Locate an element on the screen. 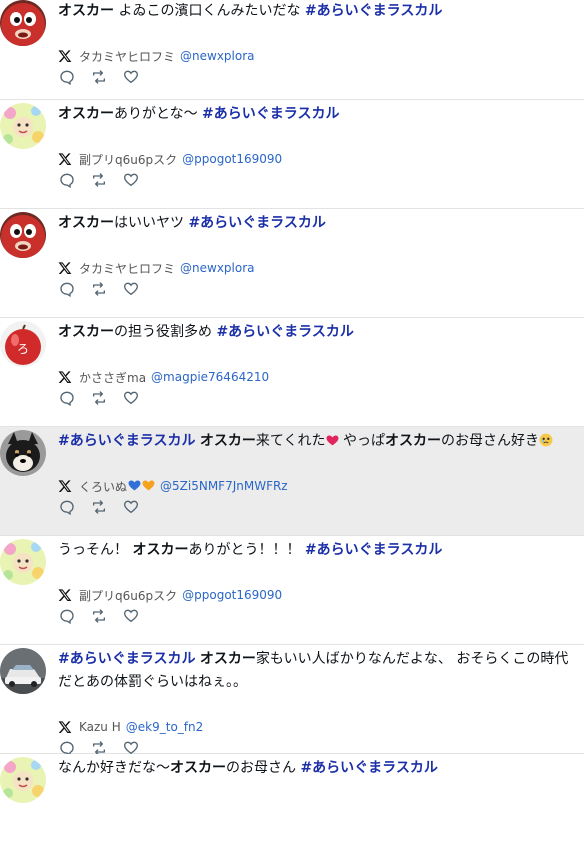 This screenshot has width=584, height=863. tweet-text-segment: 来てくれた is located at coordinates (290, 441).